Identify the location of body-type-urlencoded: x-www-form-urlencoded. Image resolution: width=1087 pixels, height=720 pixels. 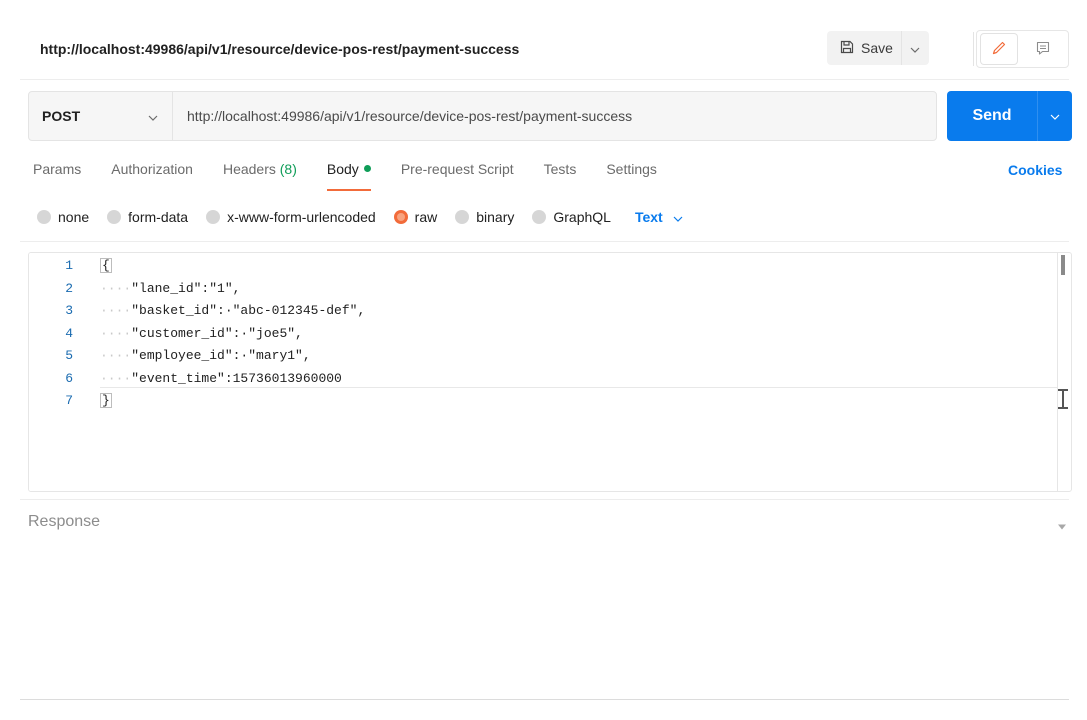
(291, 217).